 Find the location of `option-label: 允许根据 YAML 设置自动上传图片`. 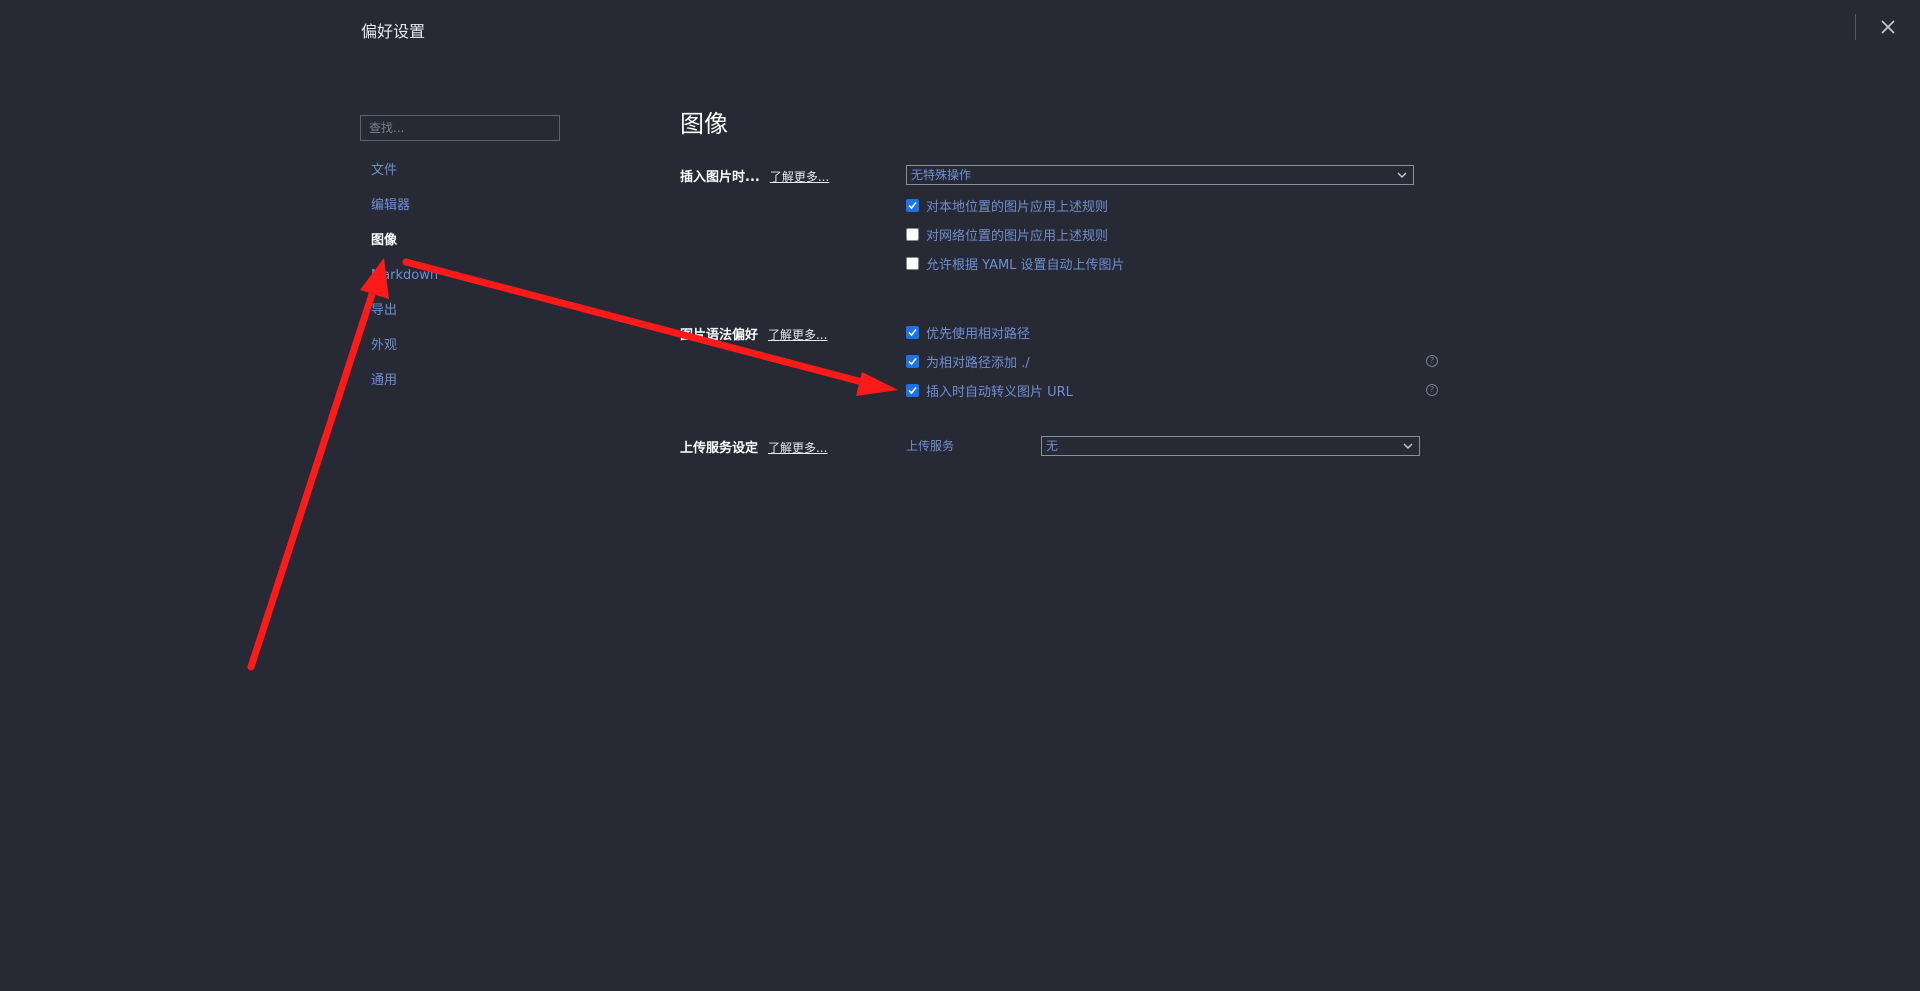

option-label: 允许根据 YAML 设置自动上传图片 is located at coordinates (1025, 265).